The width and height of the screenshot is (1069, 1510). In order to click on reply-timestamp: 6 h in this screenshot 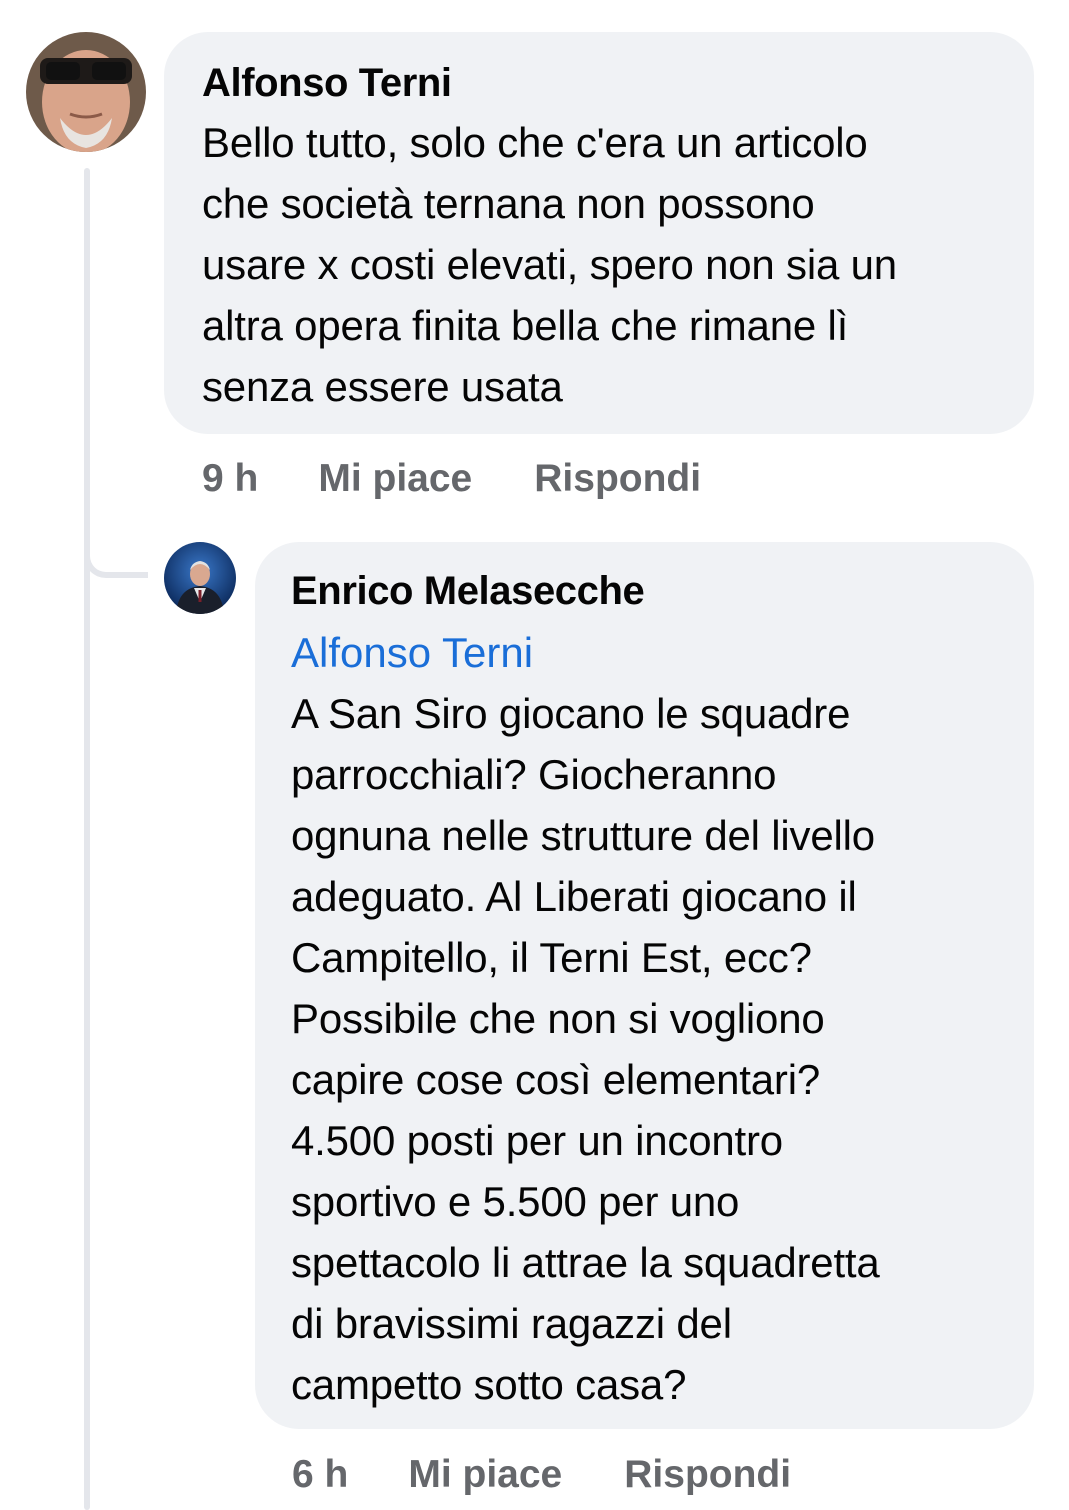, I will do `click(320, 1475)`.